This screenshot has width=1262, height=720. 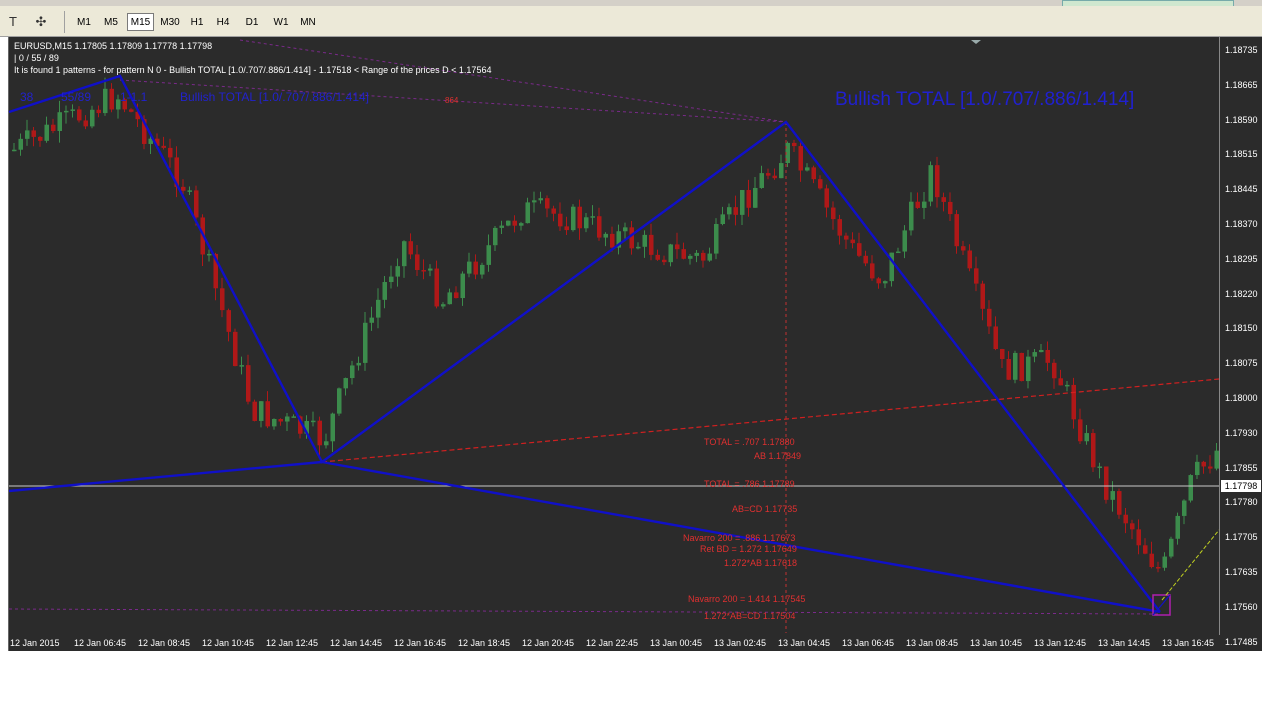 I want to click on price-tick: 1.18150, so click(x=1241, y=328).